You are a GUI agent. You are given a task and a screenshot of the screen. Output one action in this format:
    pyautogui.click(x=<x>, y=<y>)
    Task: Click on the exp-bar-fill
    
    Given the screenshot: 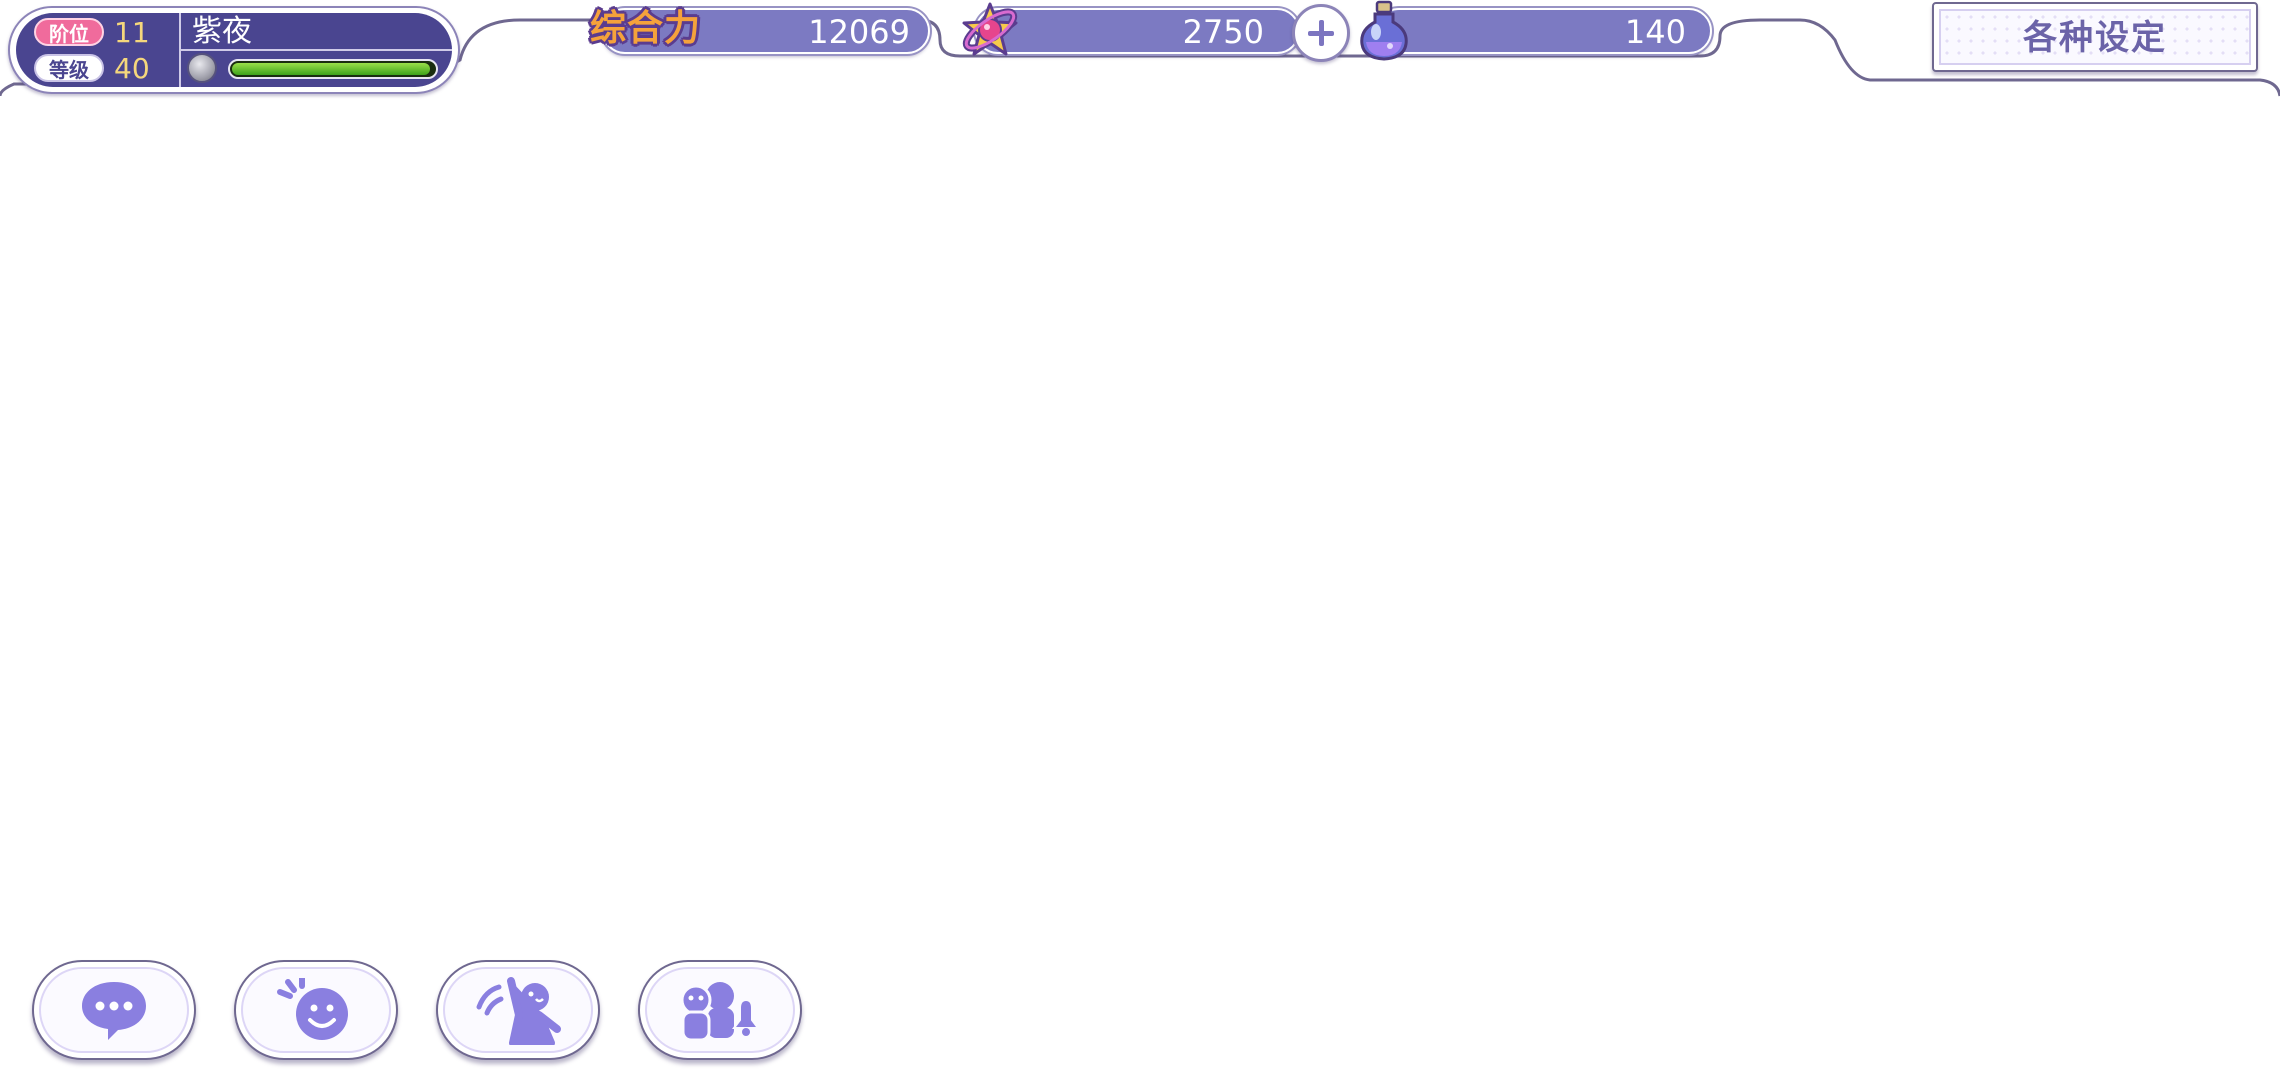 What is the action you would take?
    pyautogui.click(x=331, y=69)
    